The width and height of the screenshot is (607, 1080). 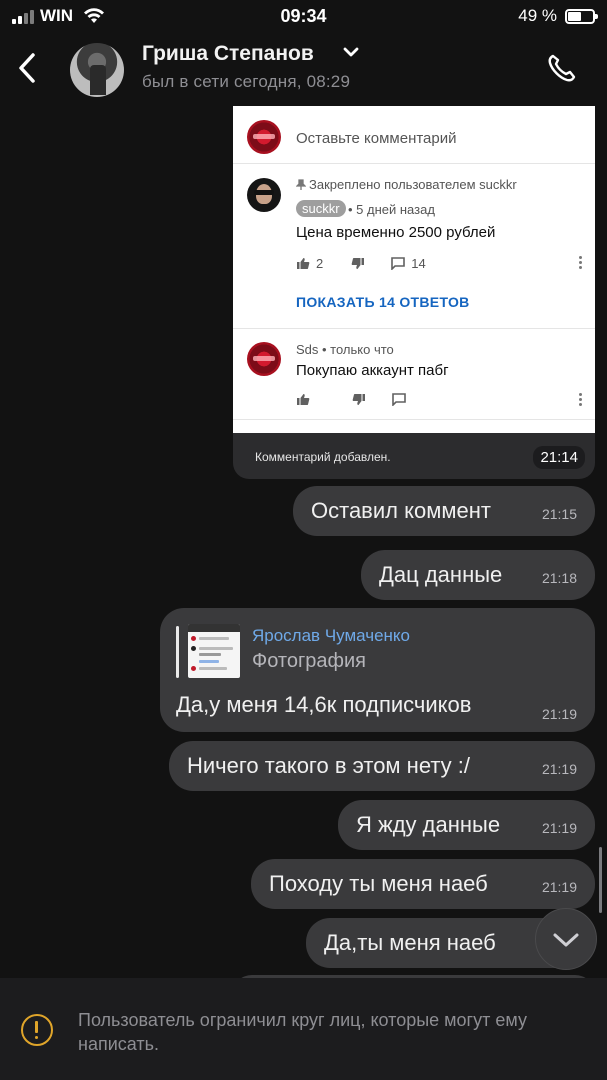 I want to click on battery-icon, so click(x=581, y=16).